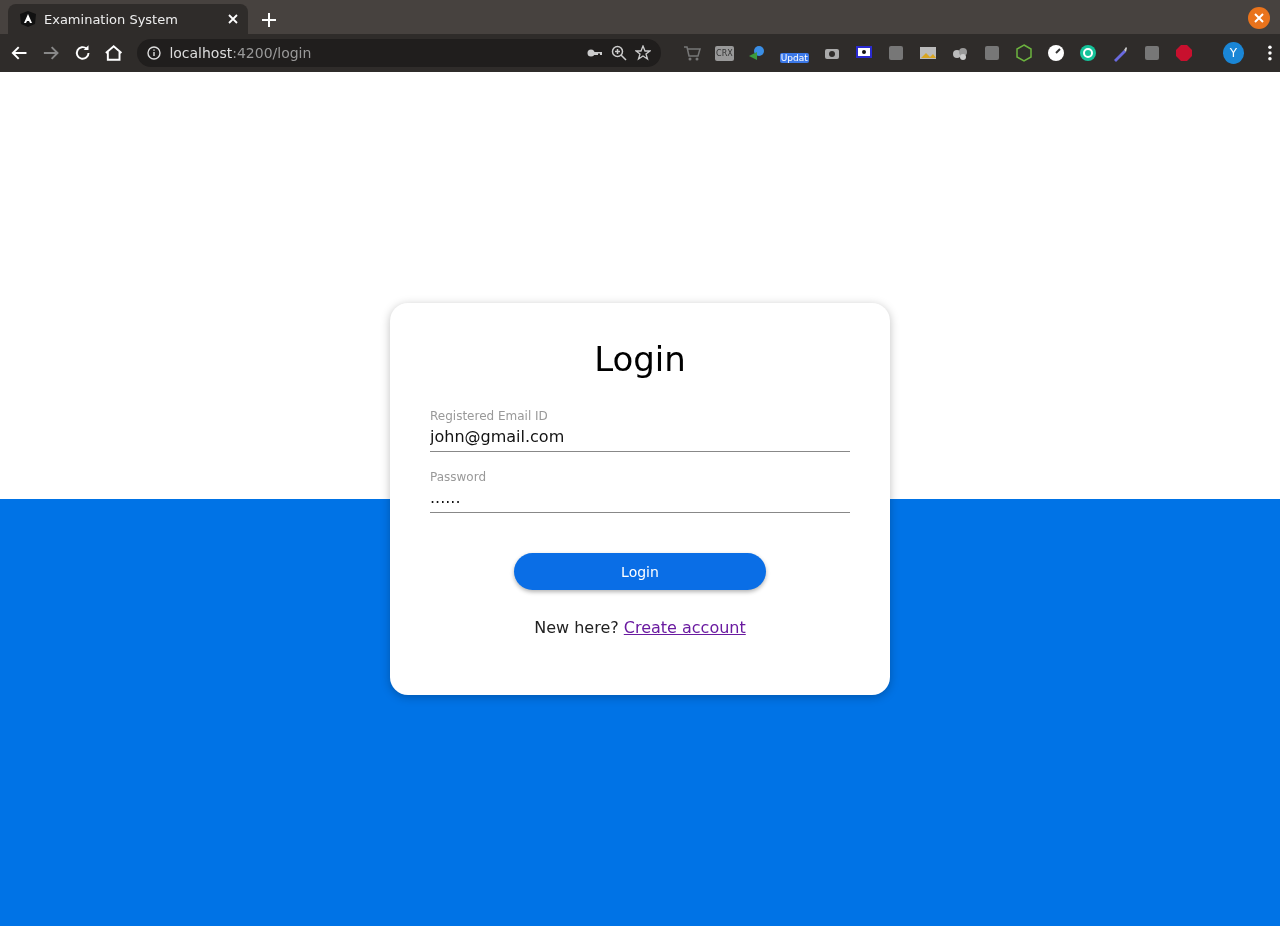 Image resolution: width=1280 pixels, height=926 pixels. What do you see at coordinates (640, 571) in the screenshot?
I see `login-button: Login` at bounding box center [640, 571].